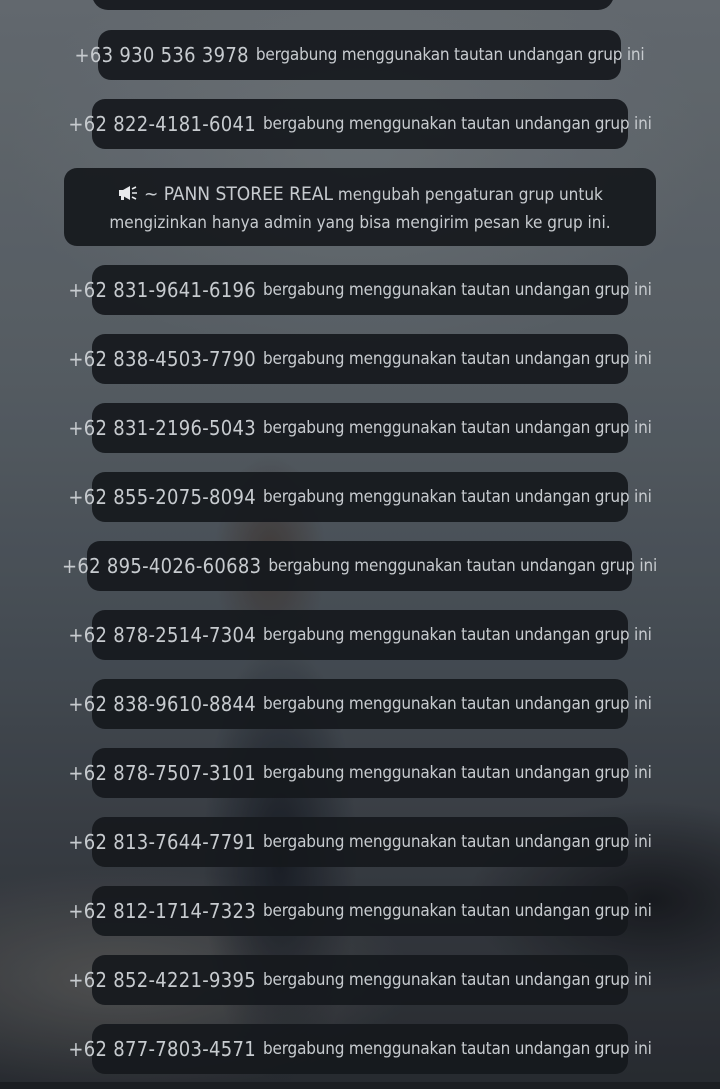 This screenshot has height=1089, width=720. Describe the element at coordinates (162, 911) in the screenshot. I see `phone-number: +62 812-1714-7323` at that location.